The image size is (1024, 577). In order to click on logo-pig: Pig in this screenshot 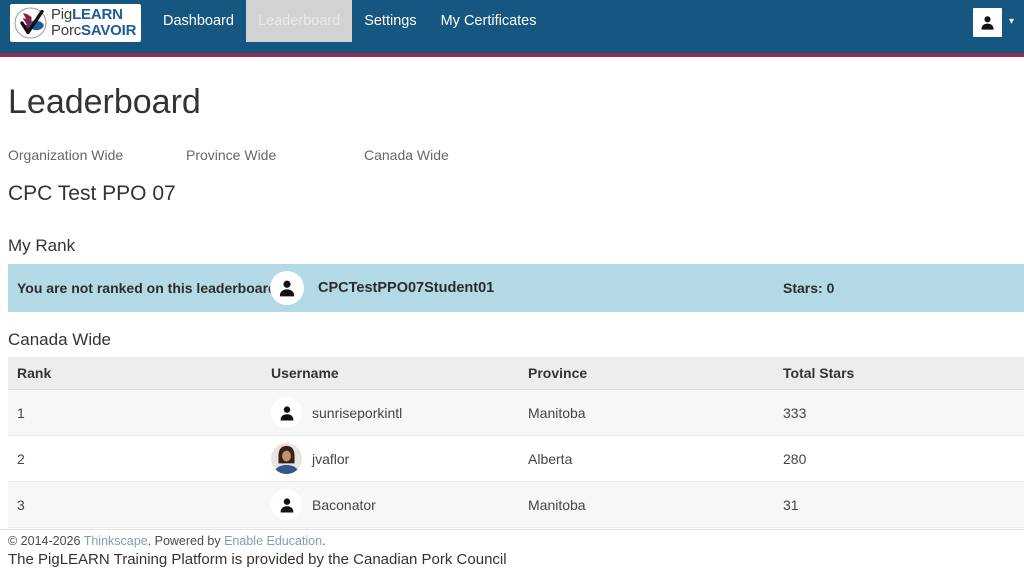, I will do `click(62, 14)`.